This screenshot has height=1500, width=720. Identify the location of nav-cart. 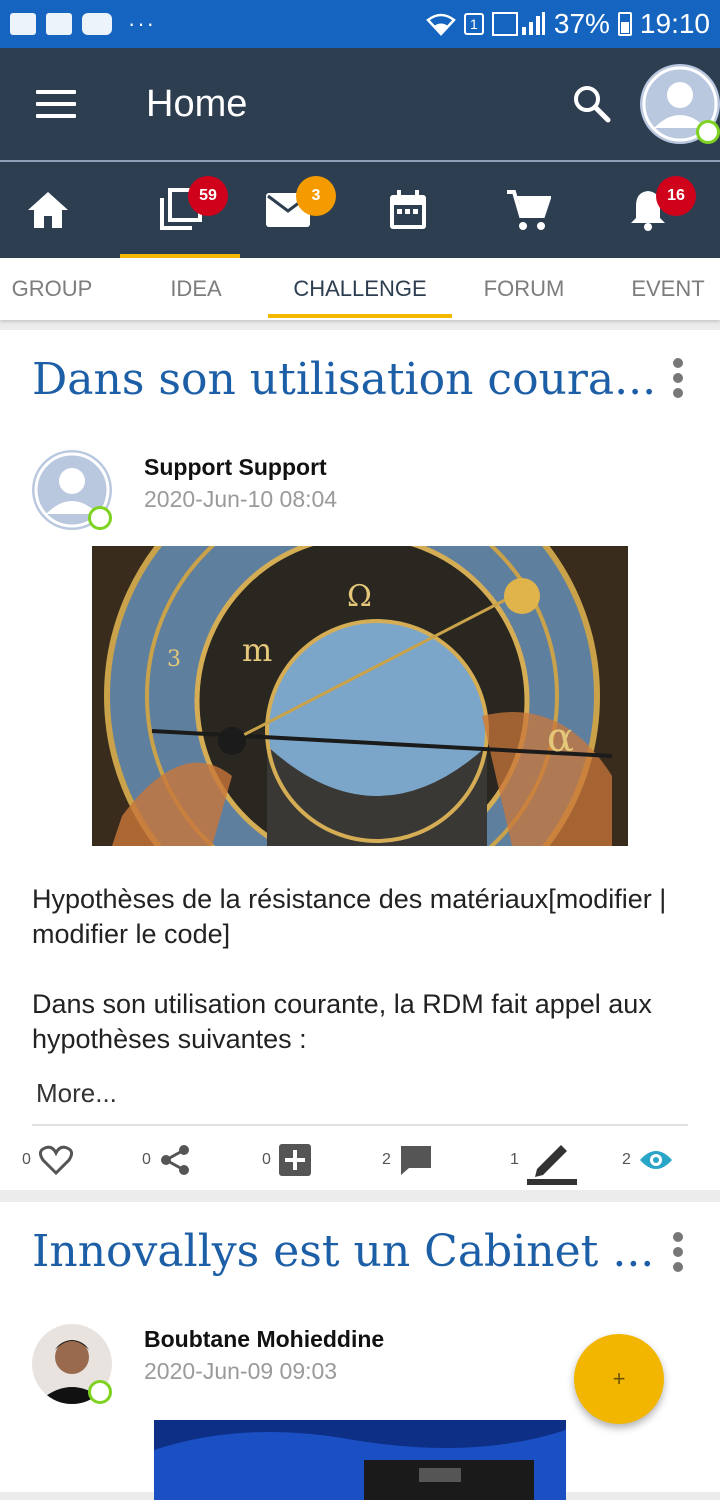
(528, 210).